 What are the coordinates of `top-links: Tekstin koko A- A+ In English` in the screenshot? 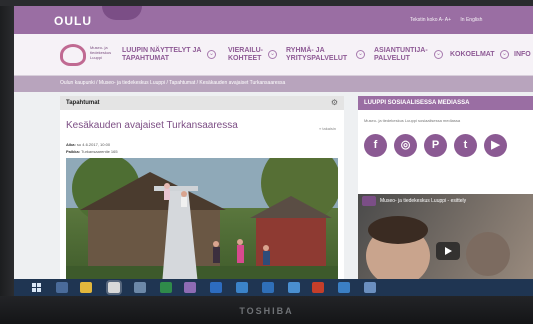 It's located at (450, 20).